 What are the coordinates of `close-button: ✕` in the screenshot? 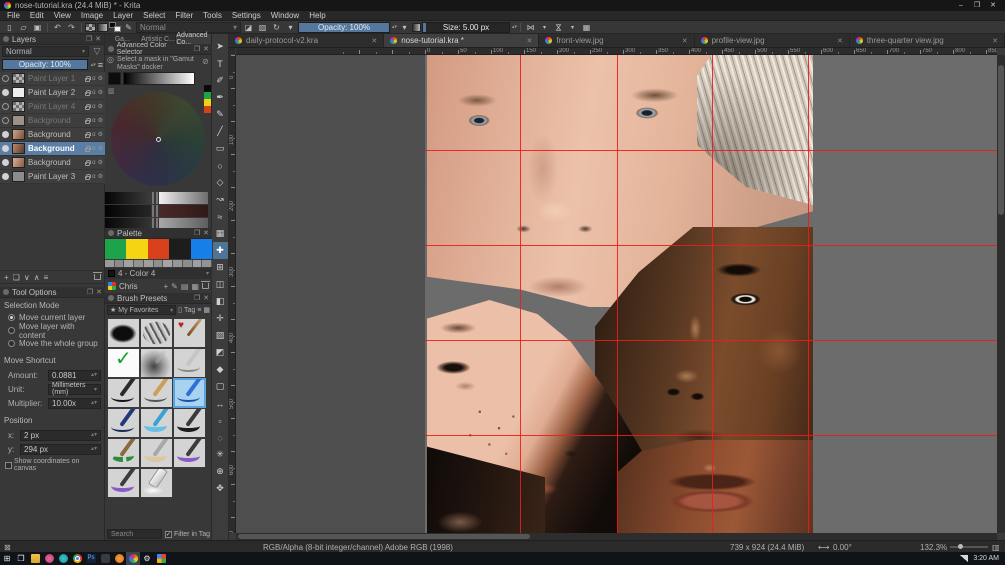 It's located at (993, 5).